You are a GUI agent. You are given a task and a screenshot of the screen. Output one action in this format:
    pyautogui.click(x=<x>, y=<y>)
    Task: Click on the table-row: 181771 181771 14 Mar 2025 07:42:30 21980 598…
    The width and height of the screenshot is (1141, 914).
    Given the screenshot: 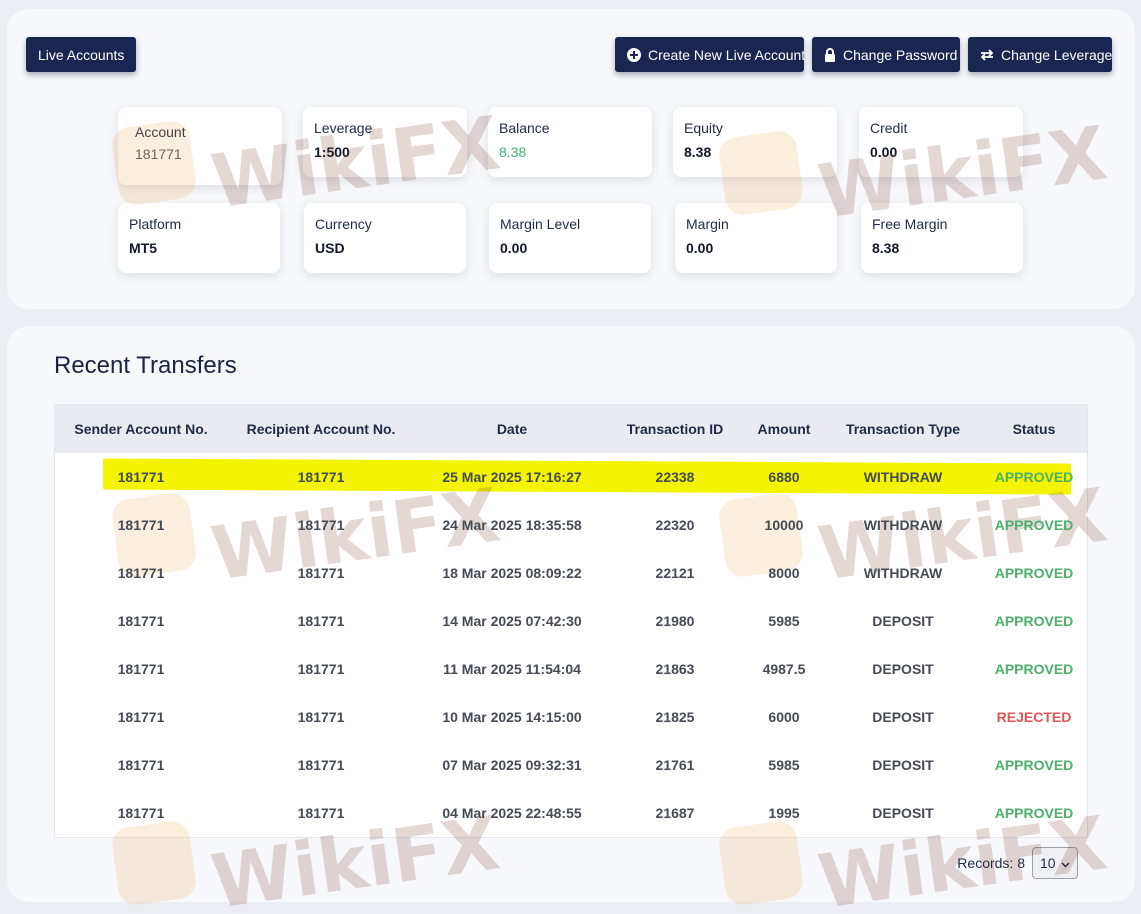 What is the action you would take?
    pyautogui.click(x=571, y=621)
    